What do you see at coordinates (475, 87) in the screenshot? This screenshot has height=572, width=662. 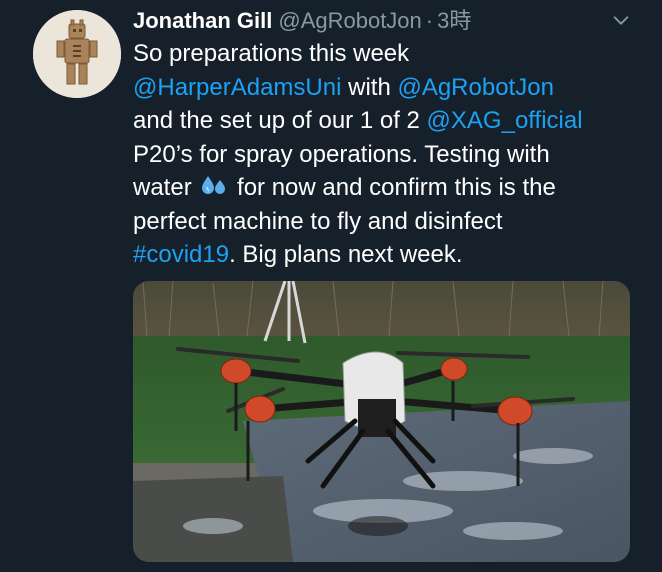 I see `mention-link: @AgRobotJon` at bounding box center [475, 87].